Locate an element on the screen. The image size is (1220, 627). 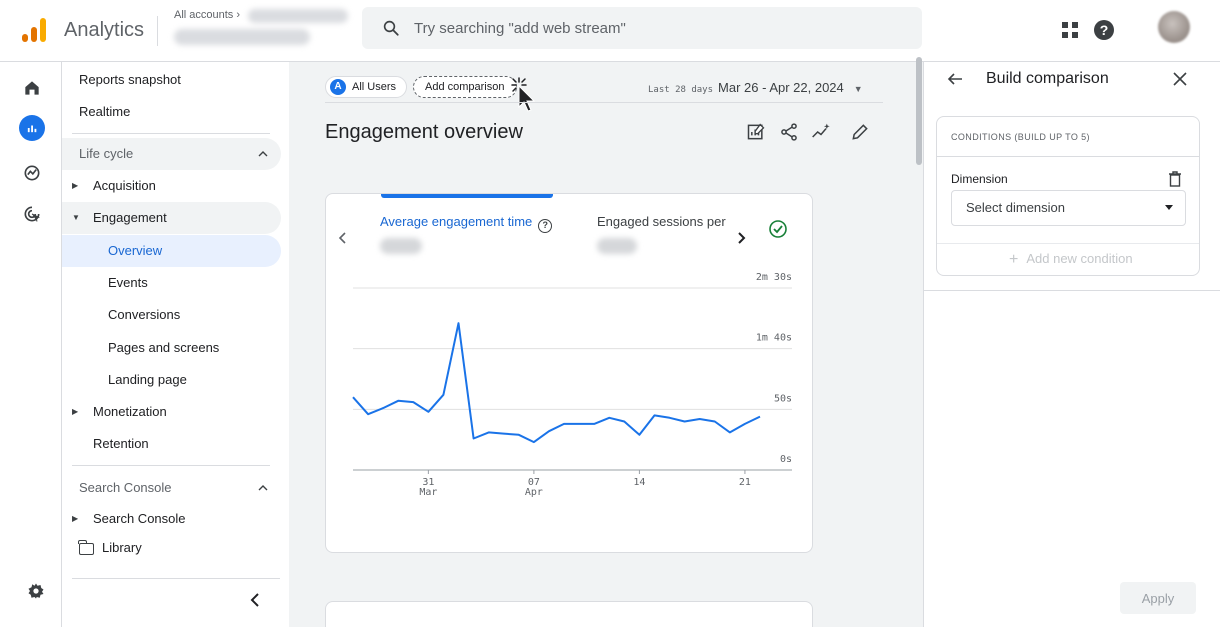
reports-icon is located at coordinates (32, 129).